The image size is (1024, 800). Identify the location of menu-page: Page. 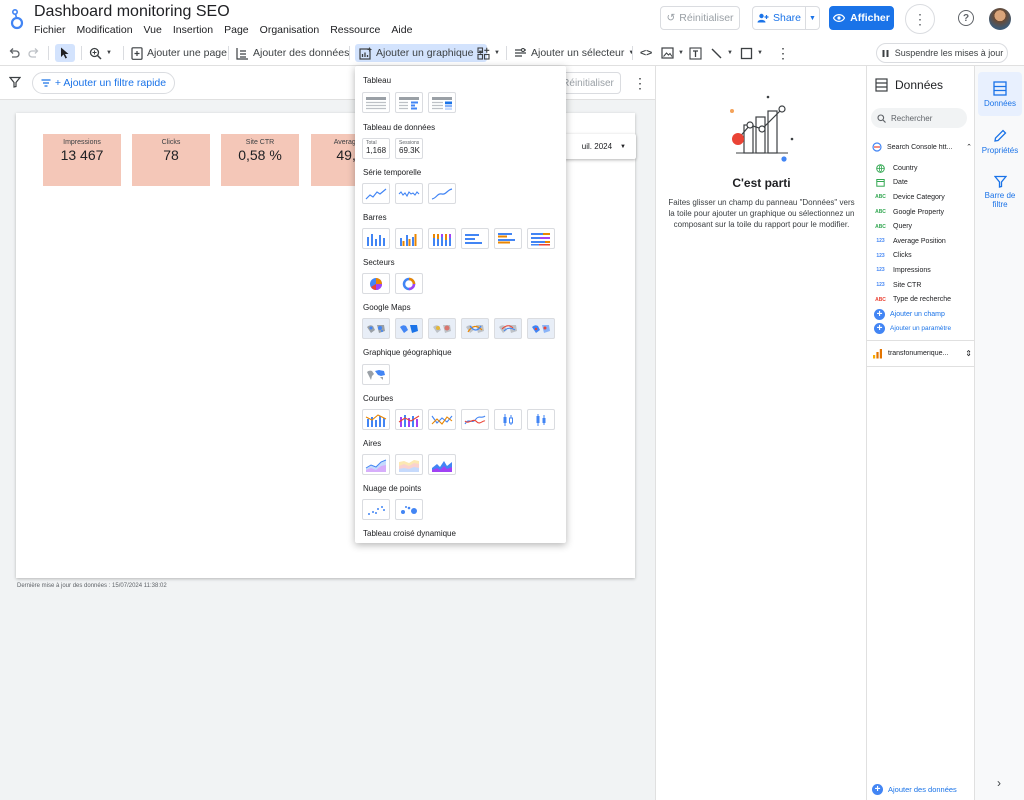
(236, 30).